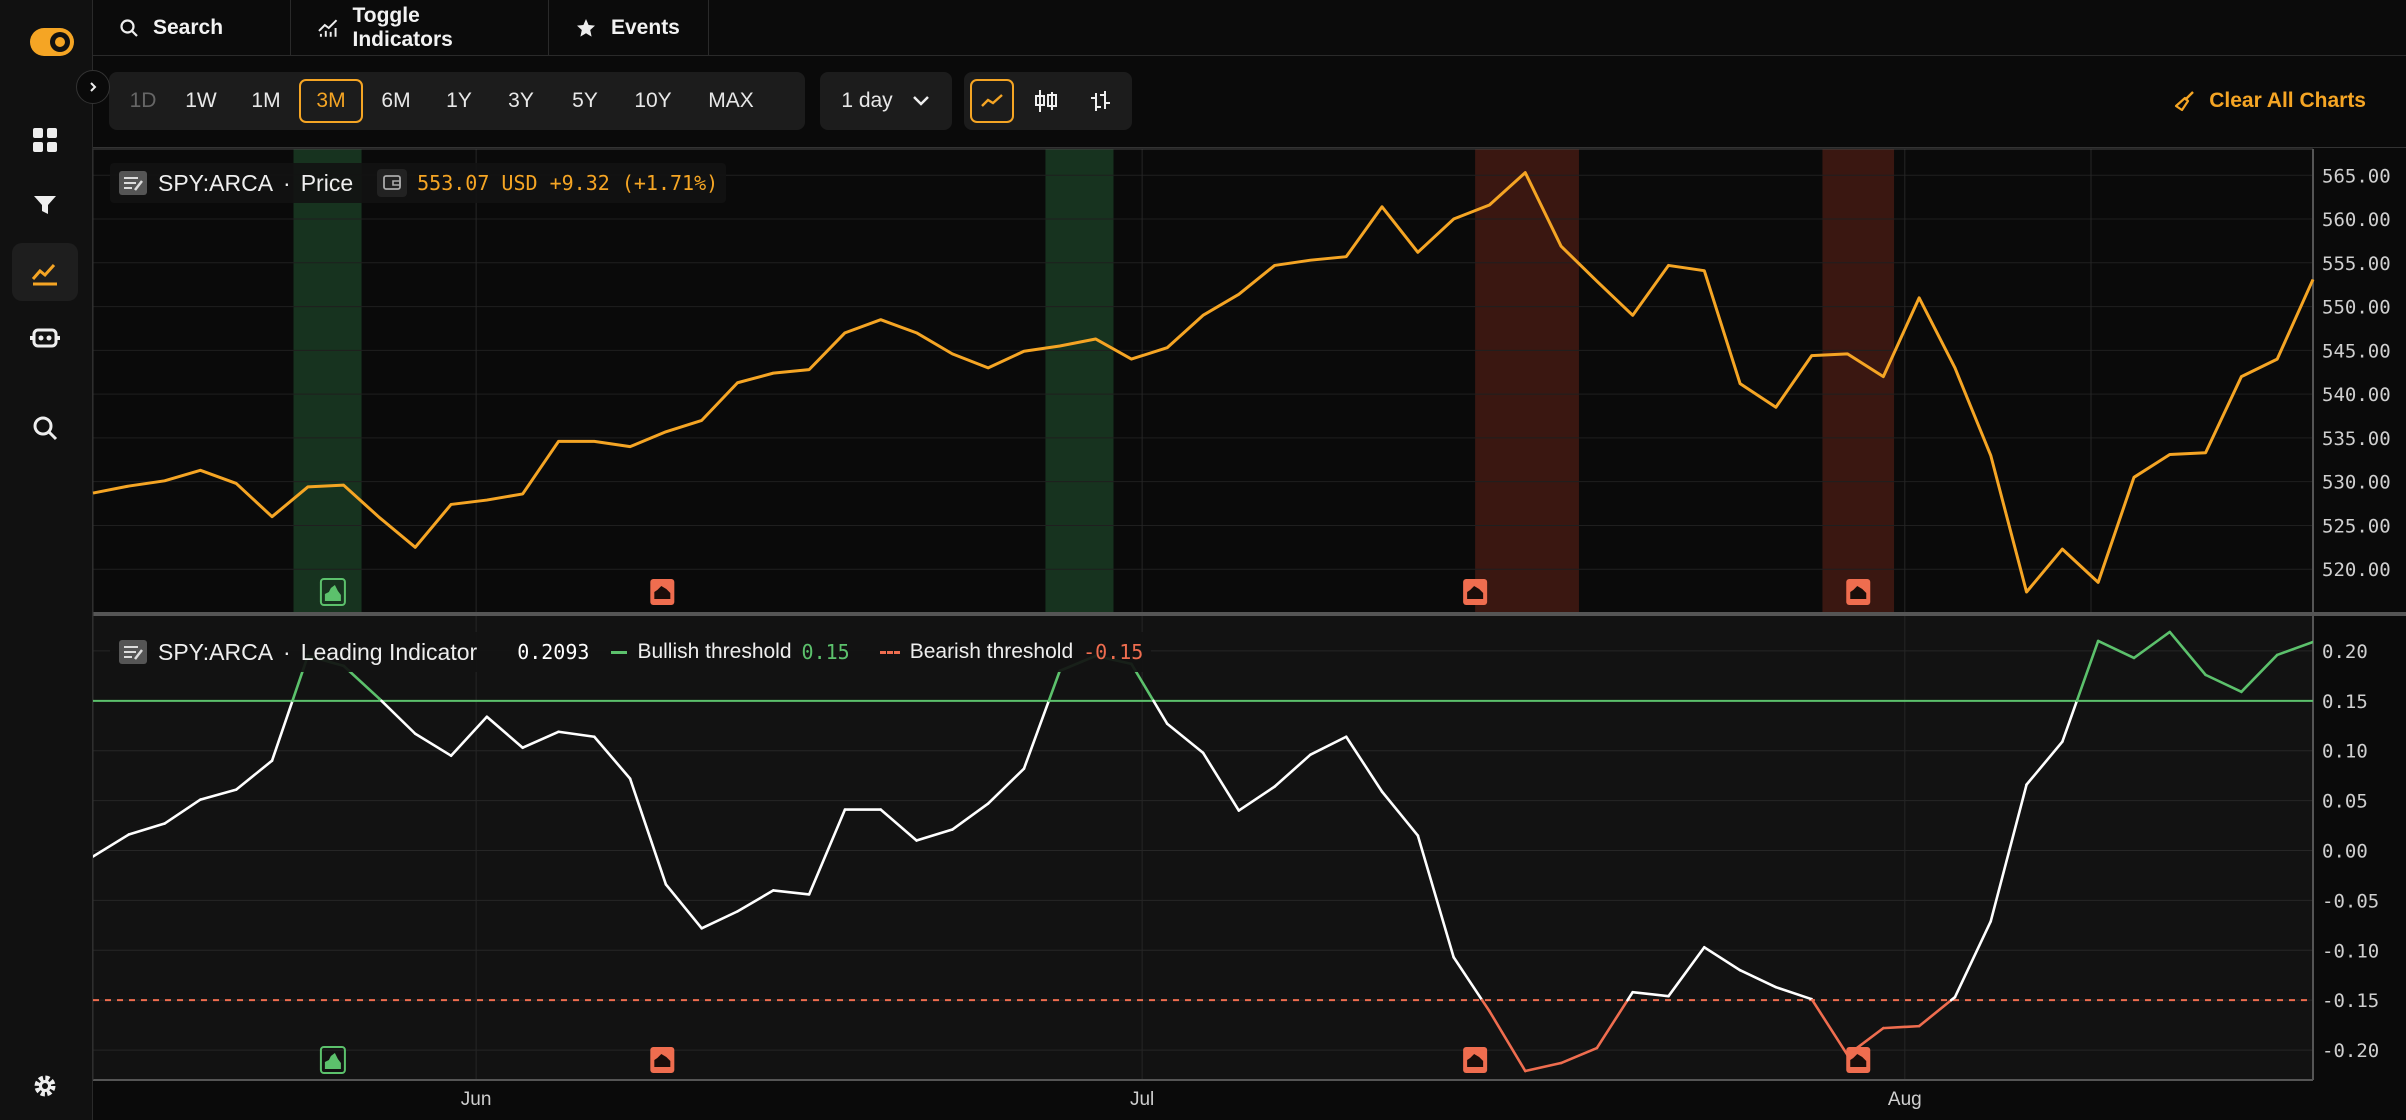  I want to click on price-axis-tick: 540.00, so click(2356, 395).